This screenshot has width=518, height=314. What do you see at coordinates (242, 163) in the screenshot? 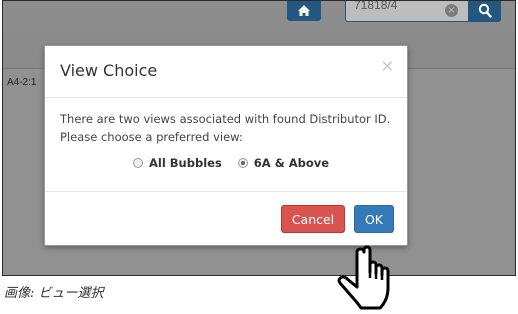
I see `radio-6a-above` at bounding box center [242, 163].